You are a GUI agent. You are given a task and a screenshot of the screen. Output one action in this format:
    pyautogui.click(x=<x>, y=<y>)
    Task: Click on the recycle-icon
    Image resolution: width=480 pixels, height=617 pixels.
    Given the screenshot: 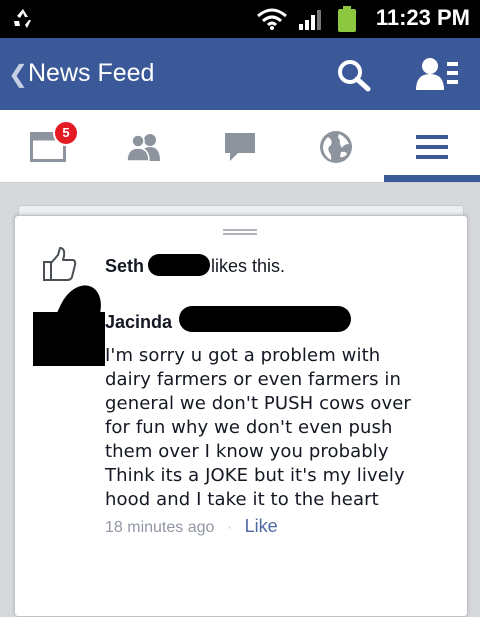 What is the action you would take?
    pyautogui.click(x=22, y=18)
    